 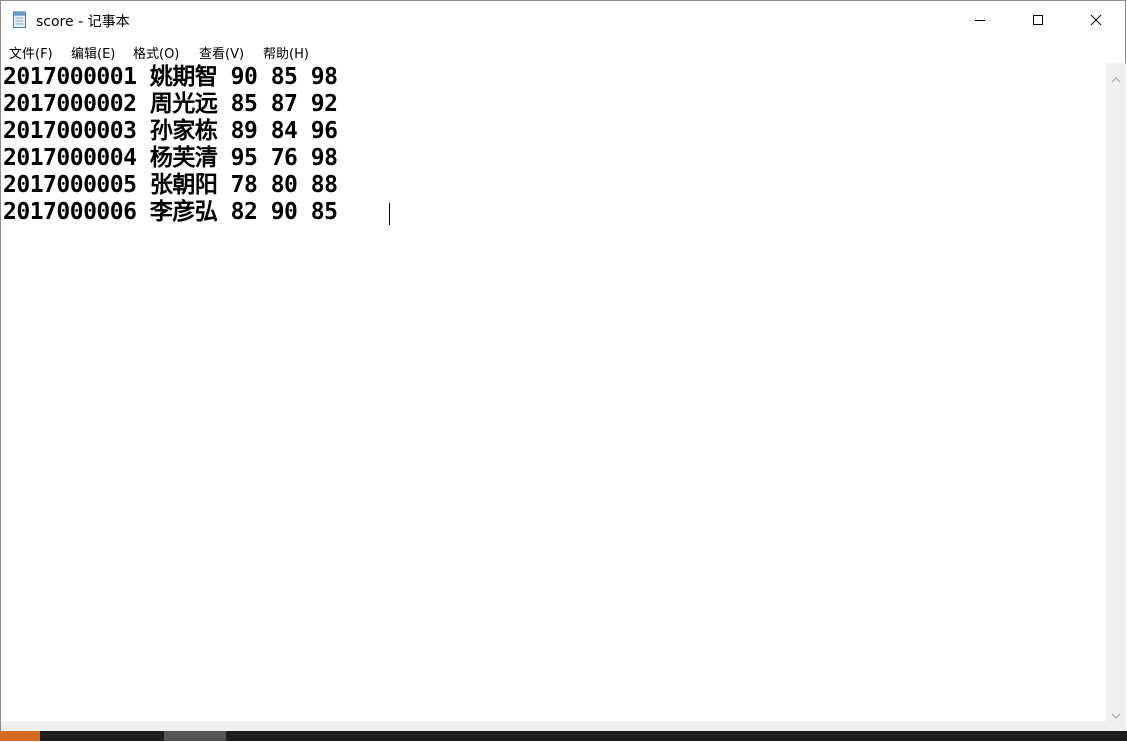 I want to click on notepad-icon, so click(x=20, y=20).